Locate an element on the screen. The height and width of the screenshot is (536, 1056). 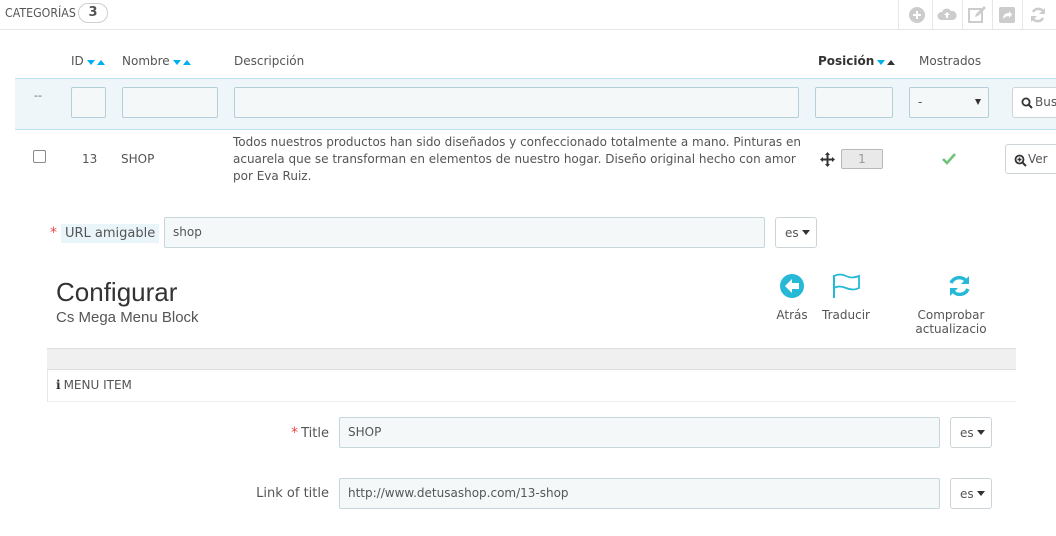
drag-handle-icon is located at coordinates (827, 159).